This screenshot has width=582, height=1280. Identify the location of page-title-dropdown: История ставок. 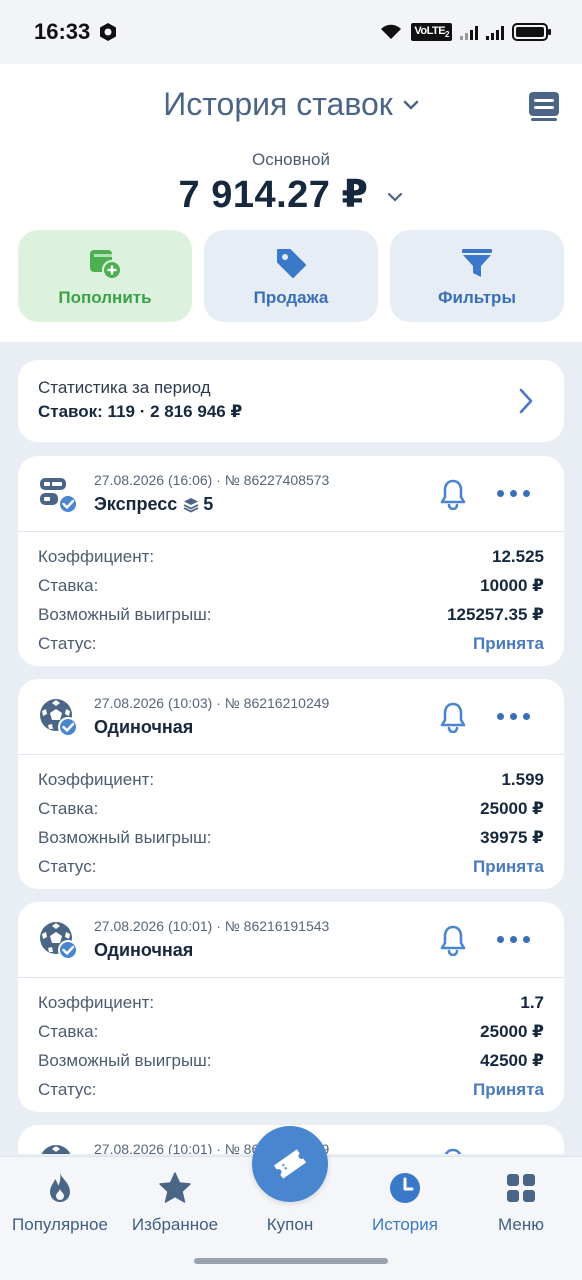
(291, 104).